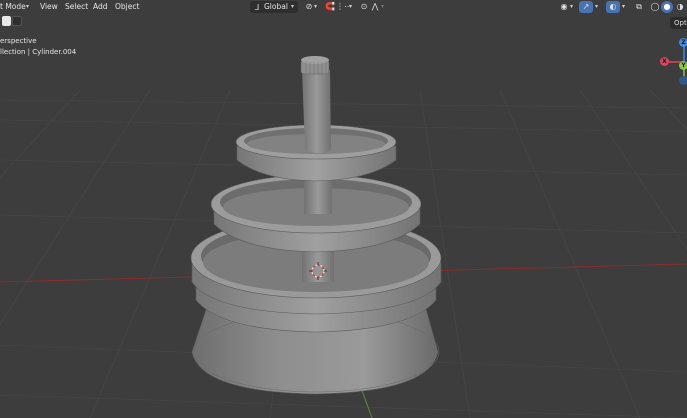 The width and height of the screenshot is (687, 418). Describe the element at coordinates (13, 7) in the screenshot. I see `mode-selector: t Mode` at that location.